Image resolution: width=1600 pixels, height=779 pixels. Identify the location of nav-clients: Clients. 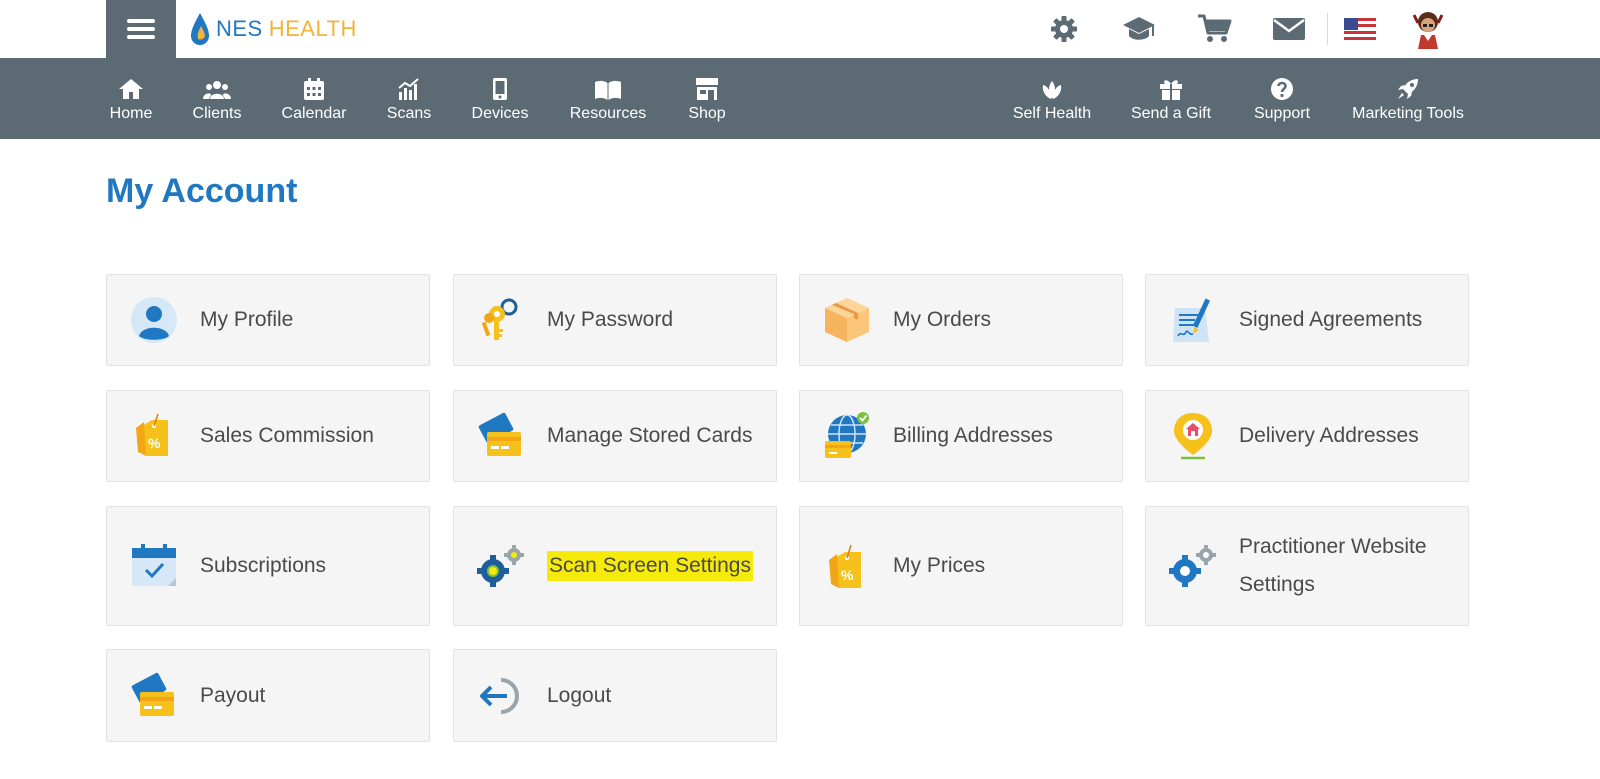
(217, 98).